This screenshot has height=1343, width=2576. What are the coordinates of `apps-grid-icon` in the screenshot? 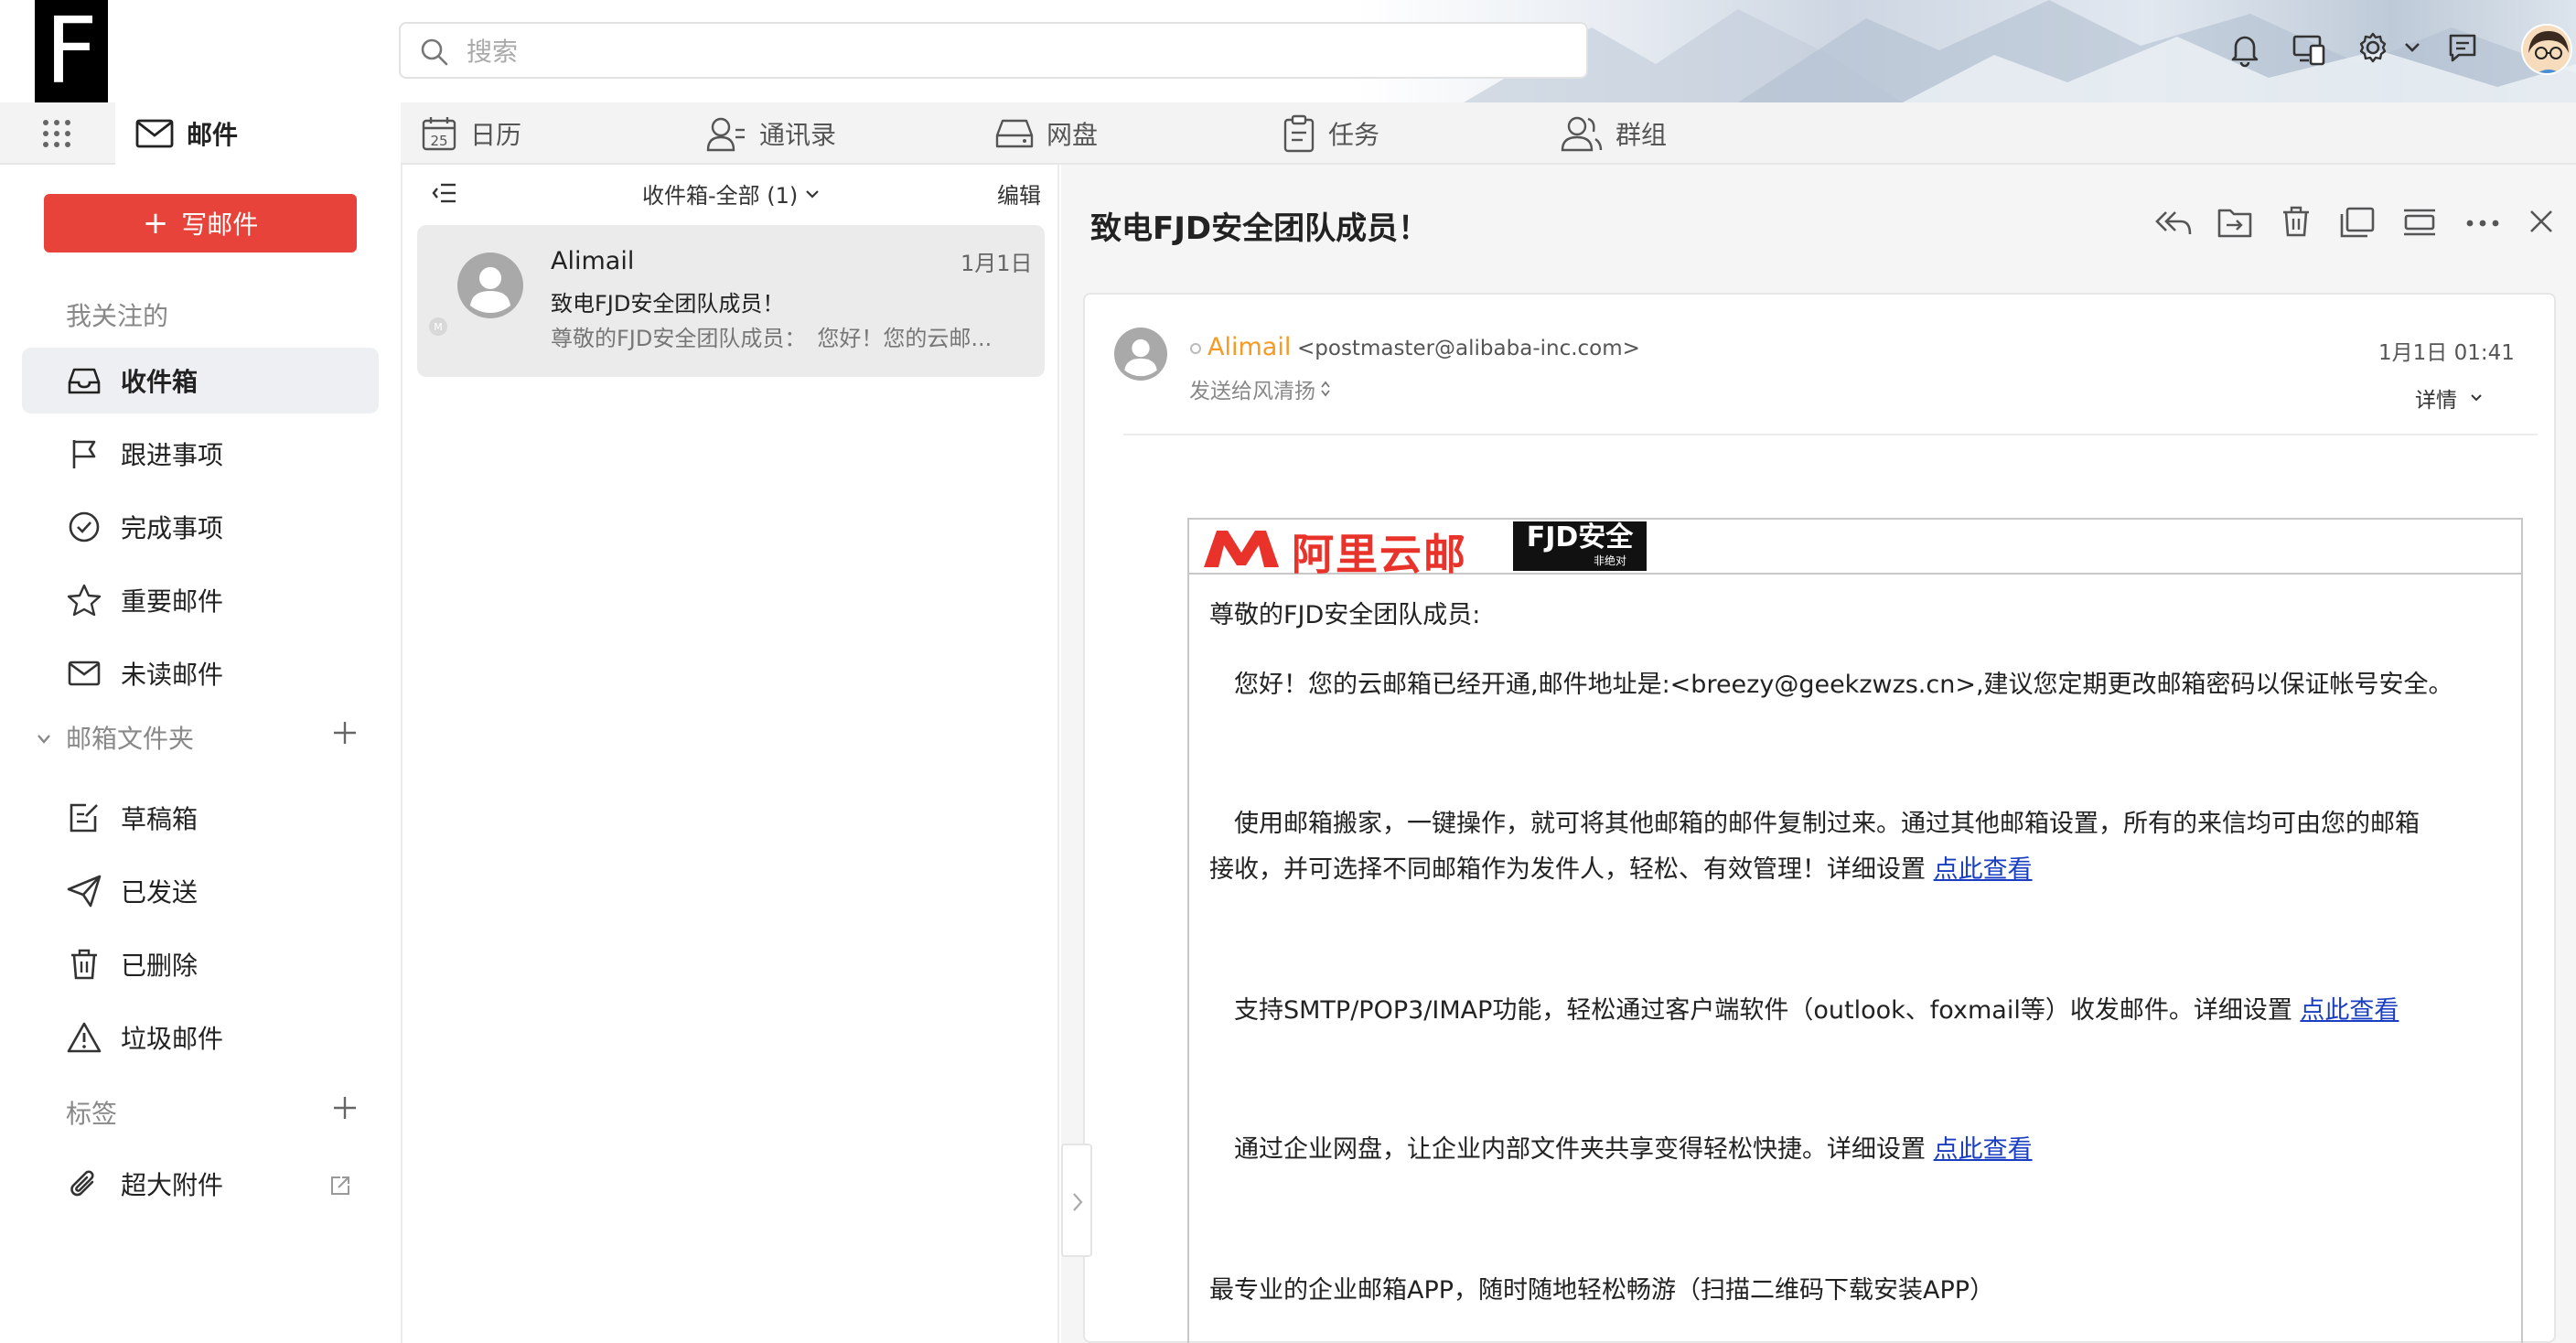 It's located at (56, 133).